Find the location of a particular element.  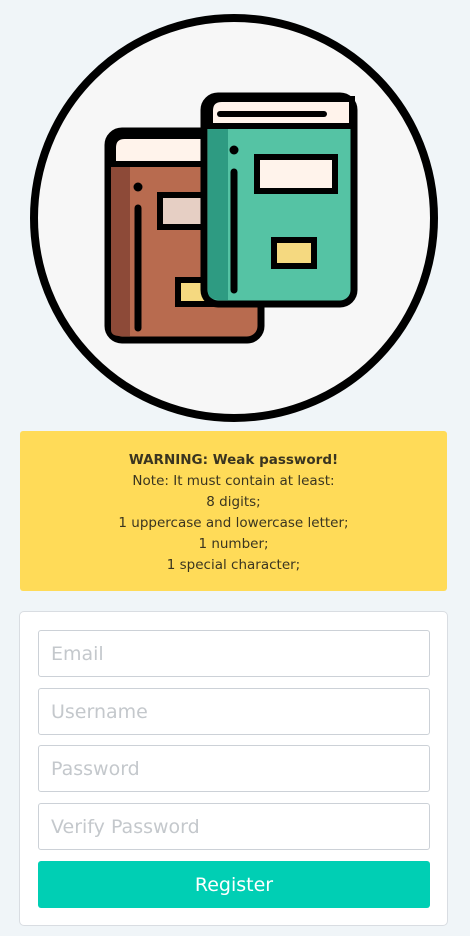

warning-line: Note: It must contain at least: is located at coordinates (233, 481).